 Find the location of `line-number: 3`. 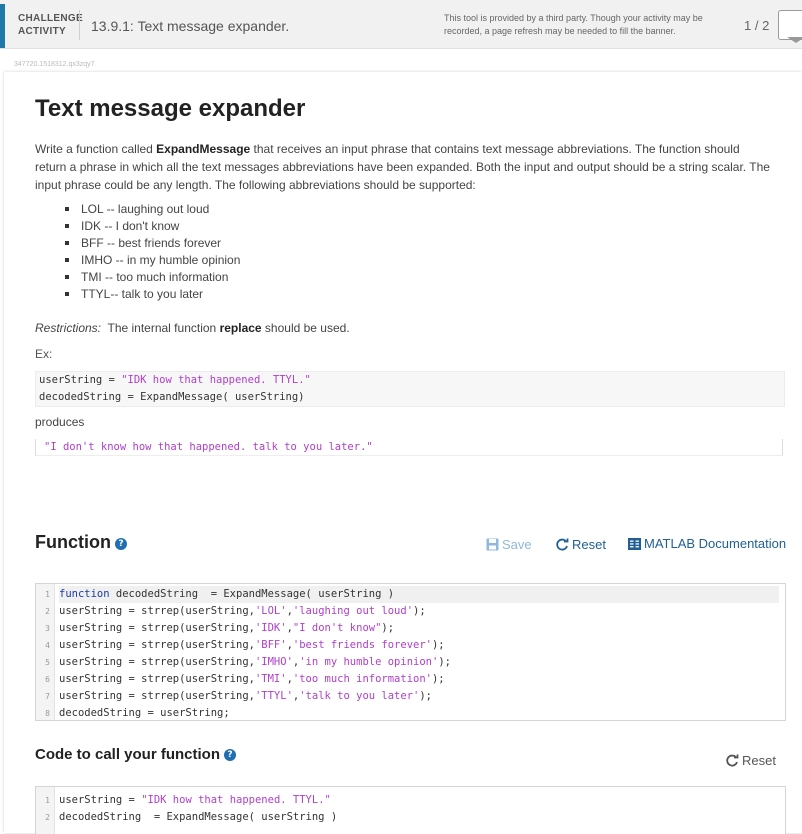

line-number: 3 is located at coordinates (47, 628).